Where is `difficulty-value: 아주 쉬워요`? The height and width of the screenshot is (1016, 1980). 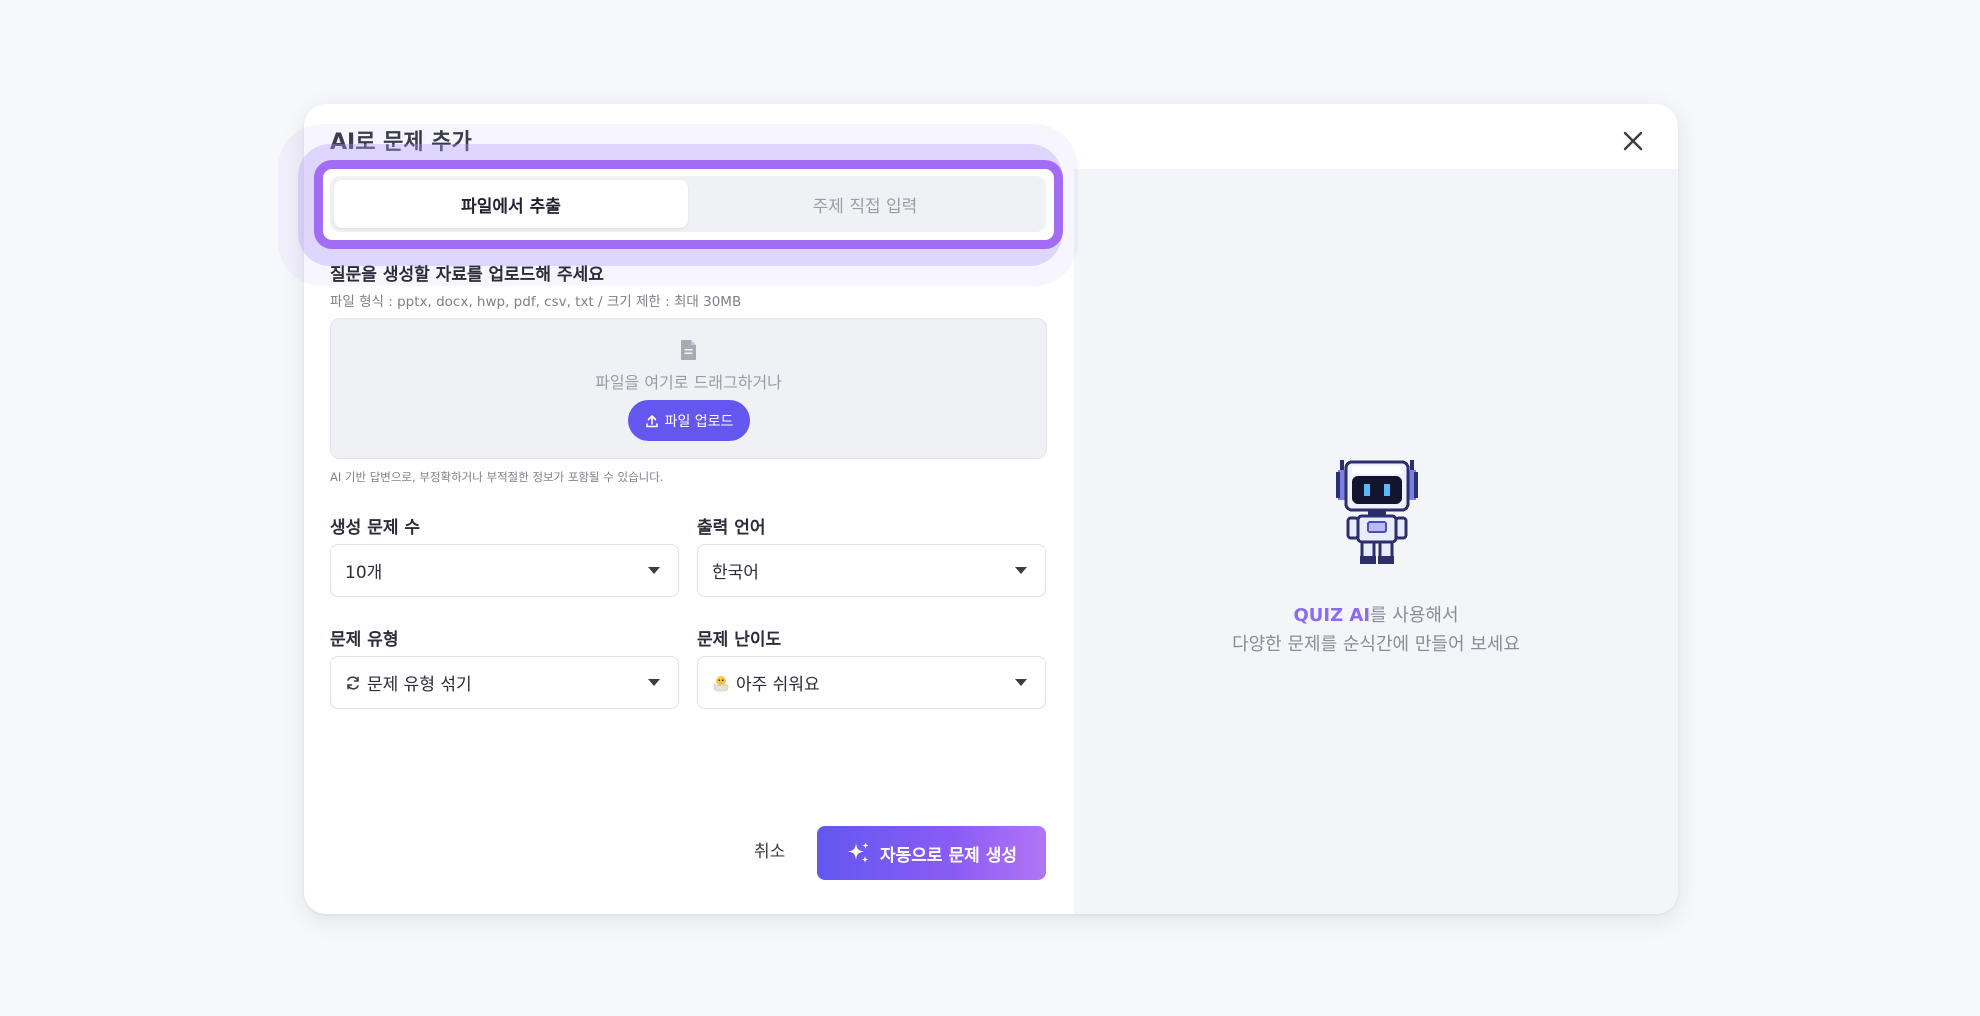 difficulty-value: 아주 쉬워요 is located at coordinates (778, 685).